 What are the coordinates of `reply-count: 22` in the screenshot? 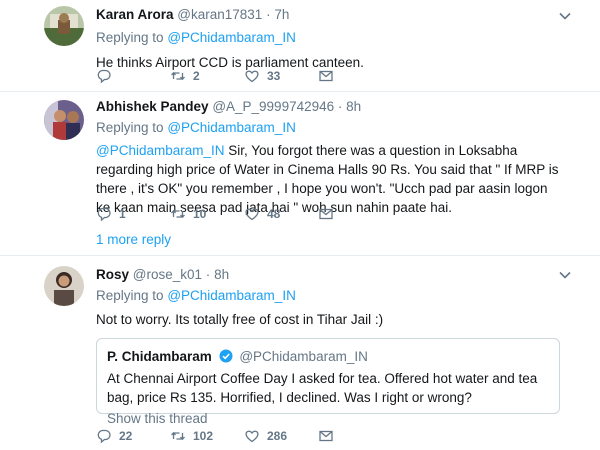 It's located at (126, 436).